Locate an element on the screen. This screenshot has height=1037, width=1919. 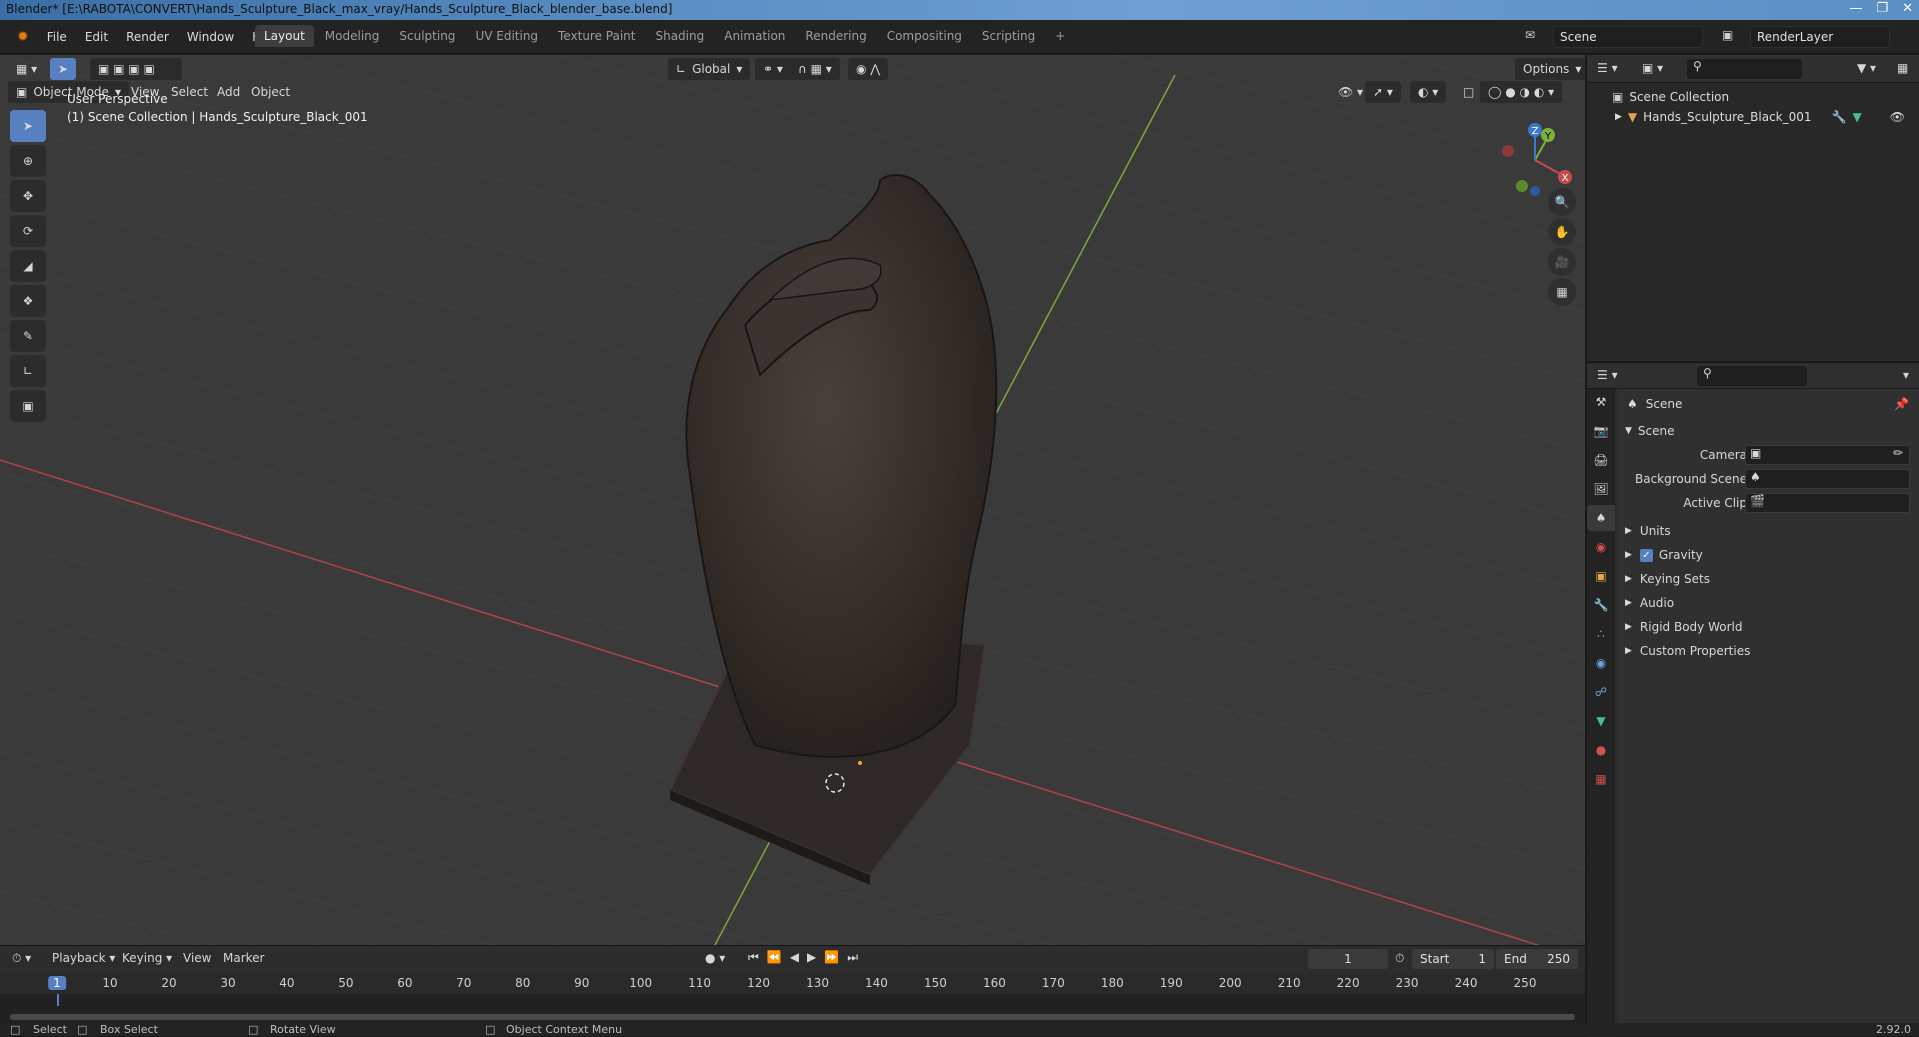
view-layer-tab-icon: 🖼 is located at coordinates (1601, 489).